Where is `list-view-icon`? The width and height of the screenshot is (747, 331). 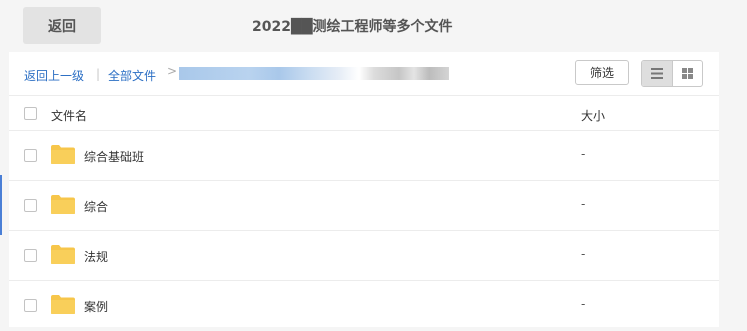 list-view-icon is located at coordinates (656, 73).